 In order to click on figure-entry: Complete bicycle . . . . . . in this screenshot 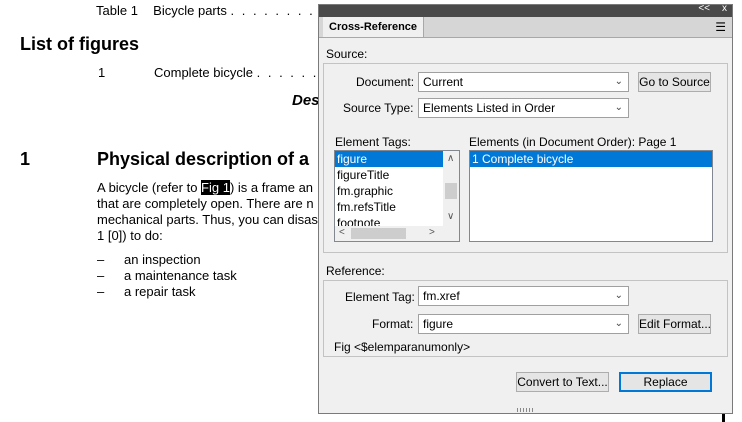, I will do `click(236, 73)`.